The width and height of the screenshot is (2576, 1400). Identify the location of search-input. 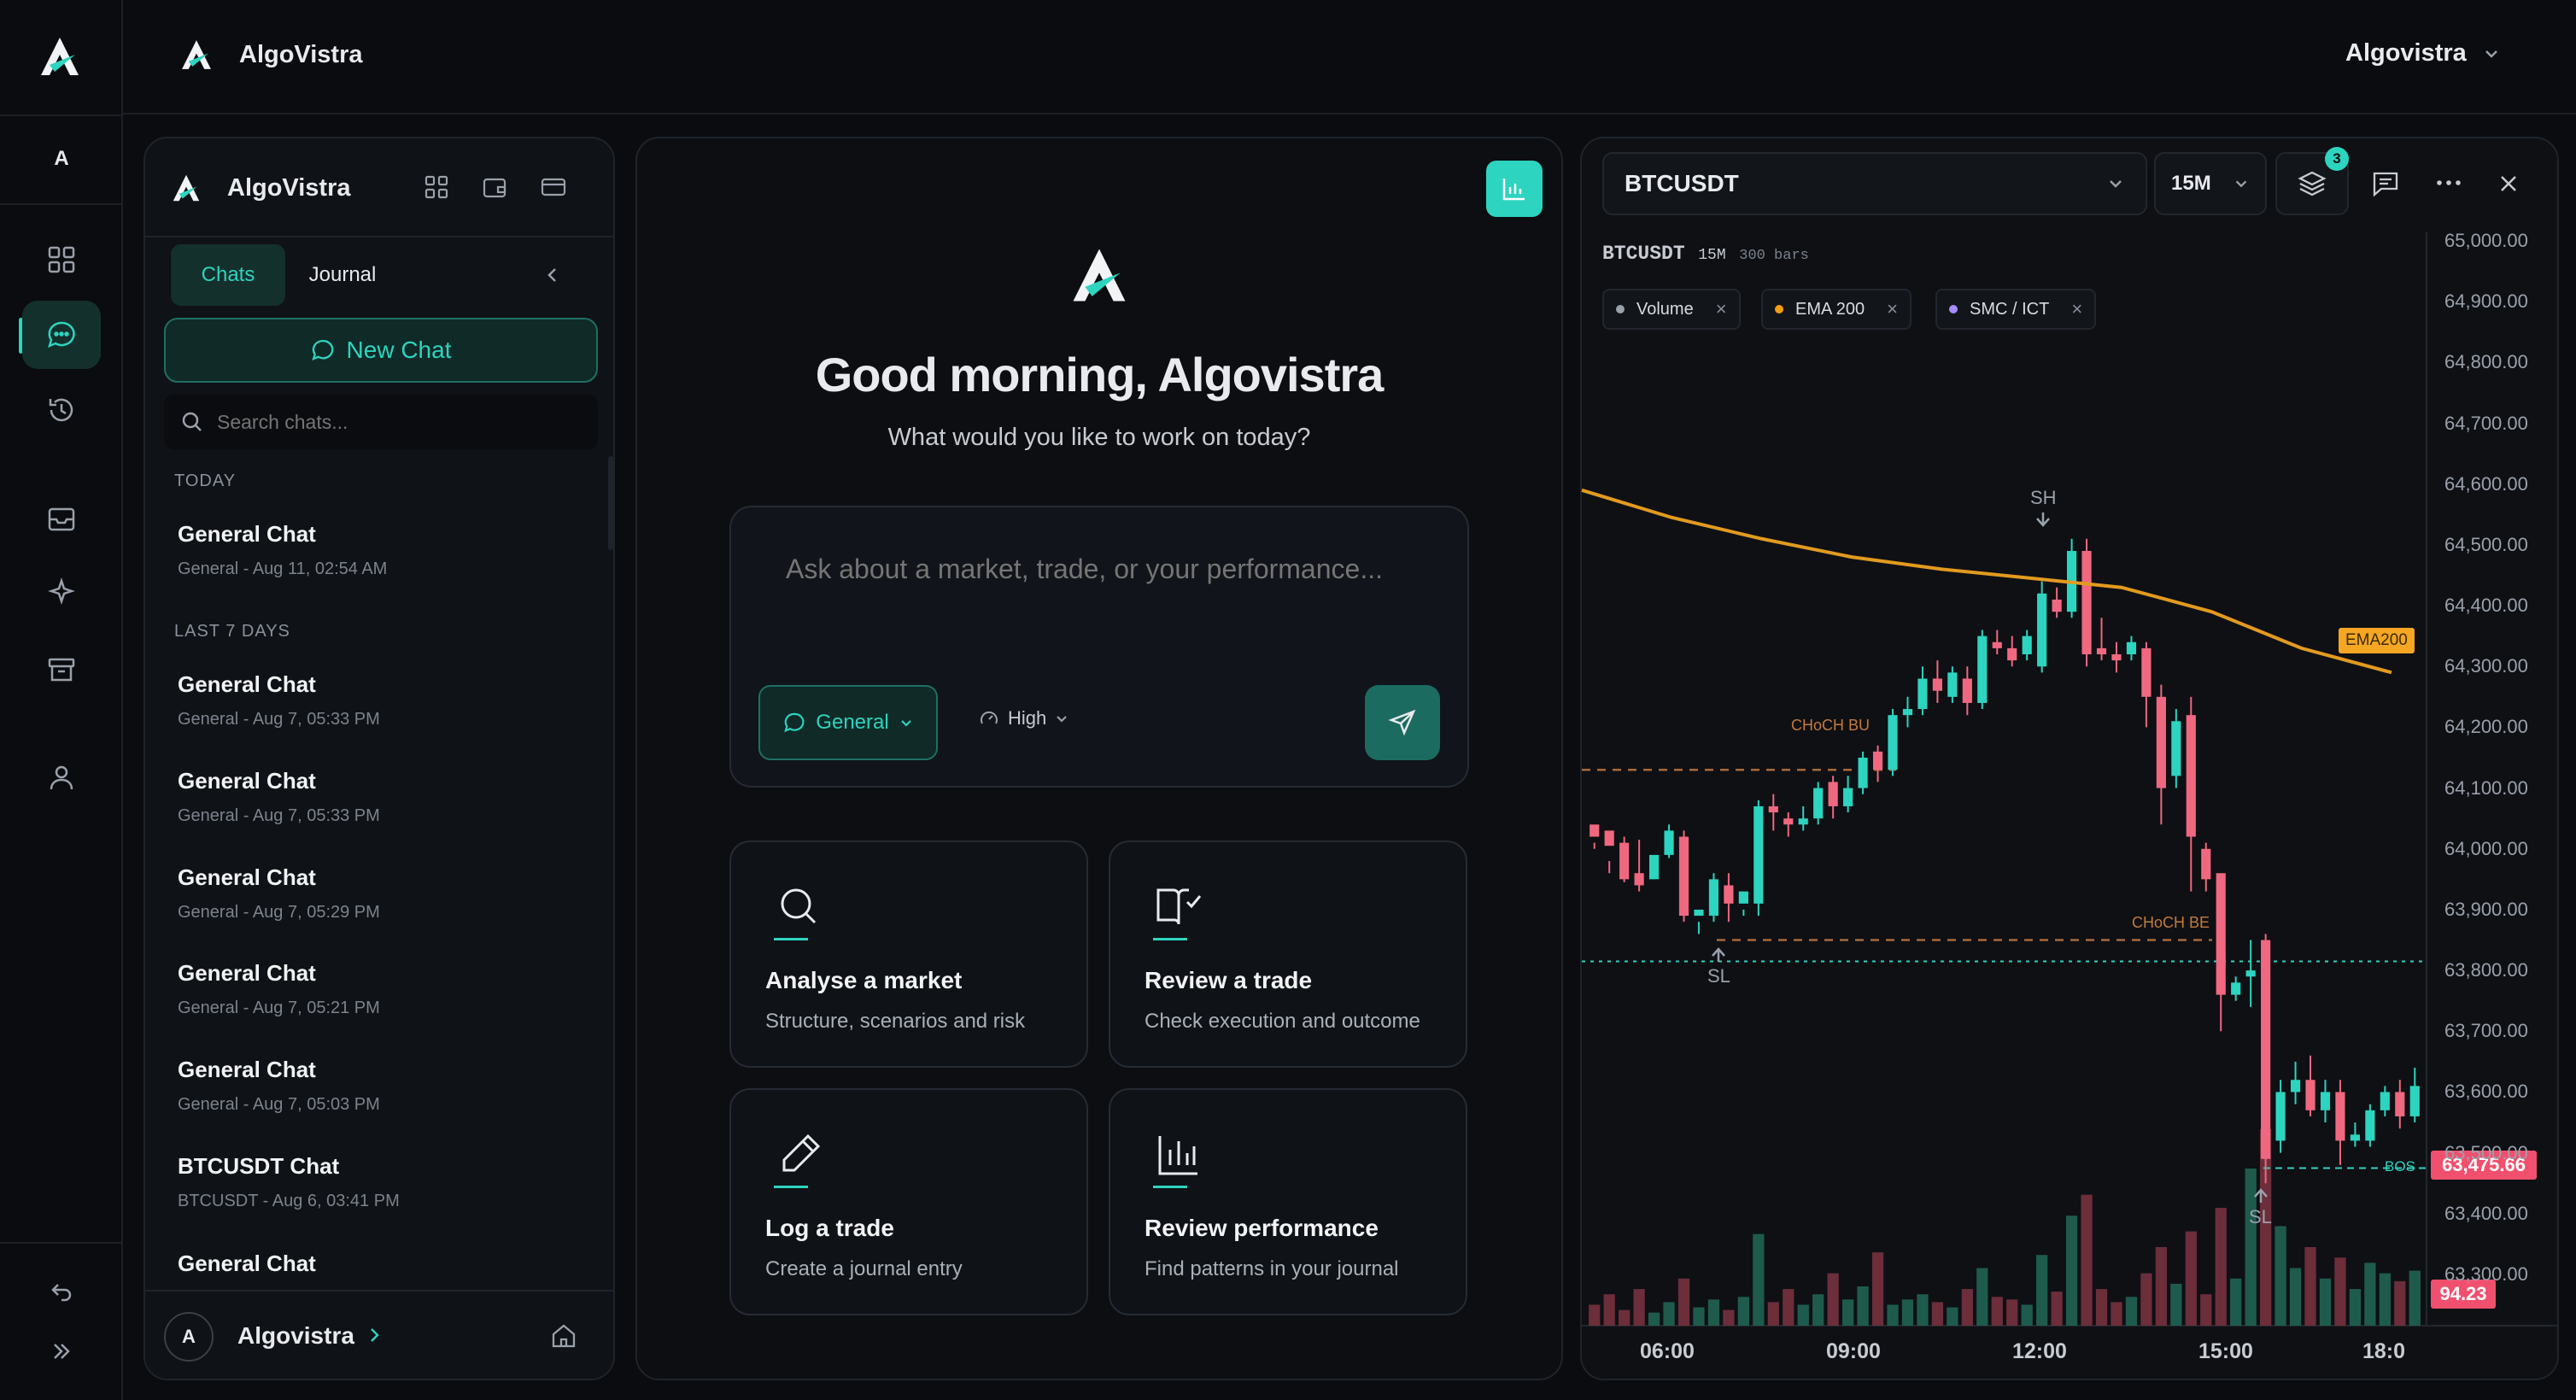
(396, 422).